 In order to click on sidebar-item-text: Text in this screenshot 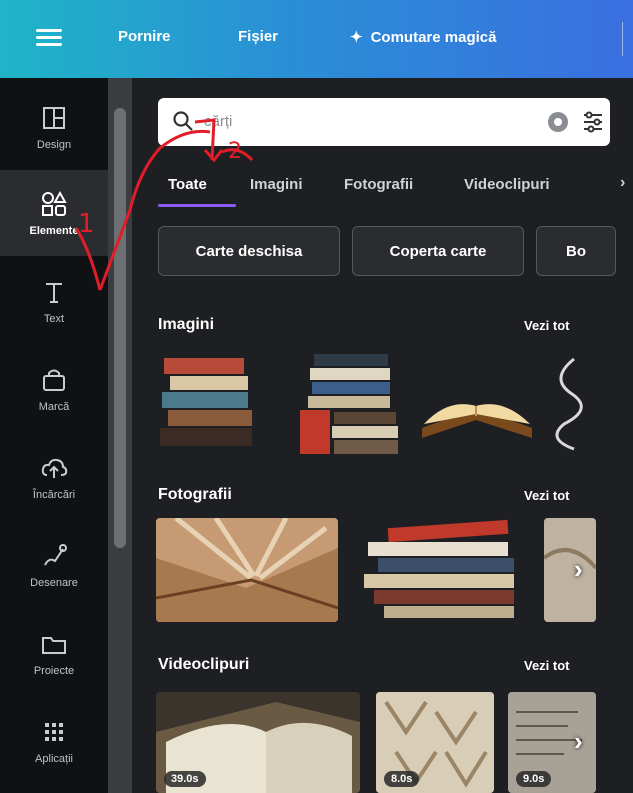, I will do `click(54, 301)`.